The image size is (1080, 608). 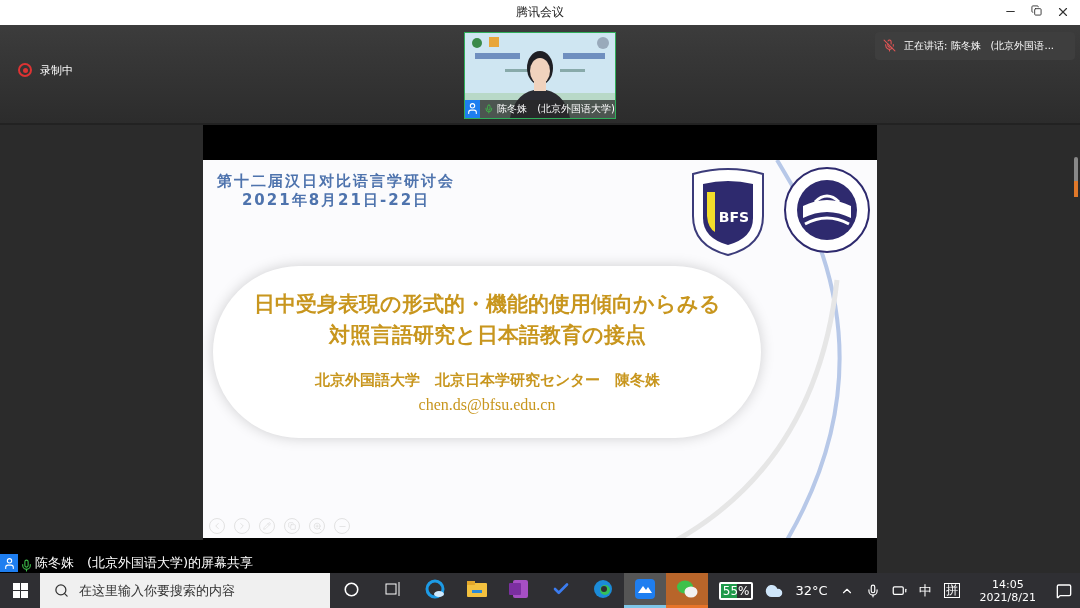 What do you see at coordinates (242, 526) in the screenshot?
I see `chevron-right-icon` at bounding box center [242, 526].